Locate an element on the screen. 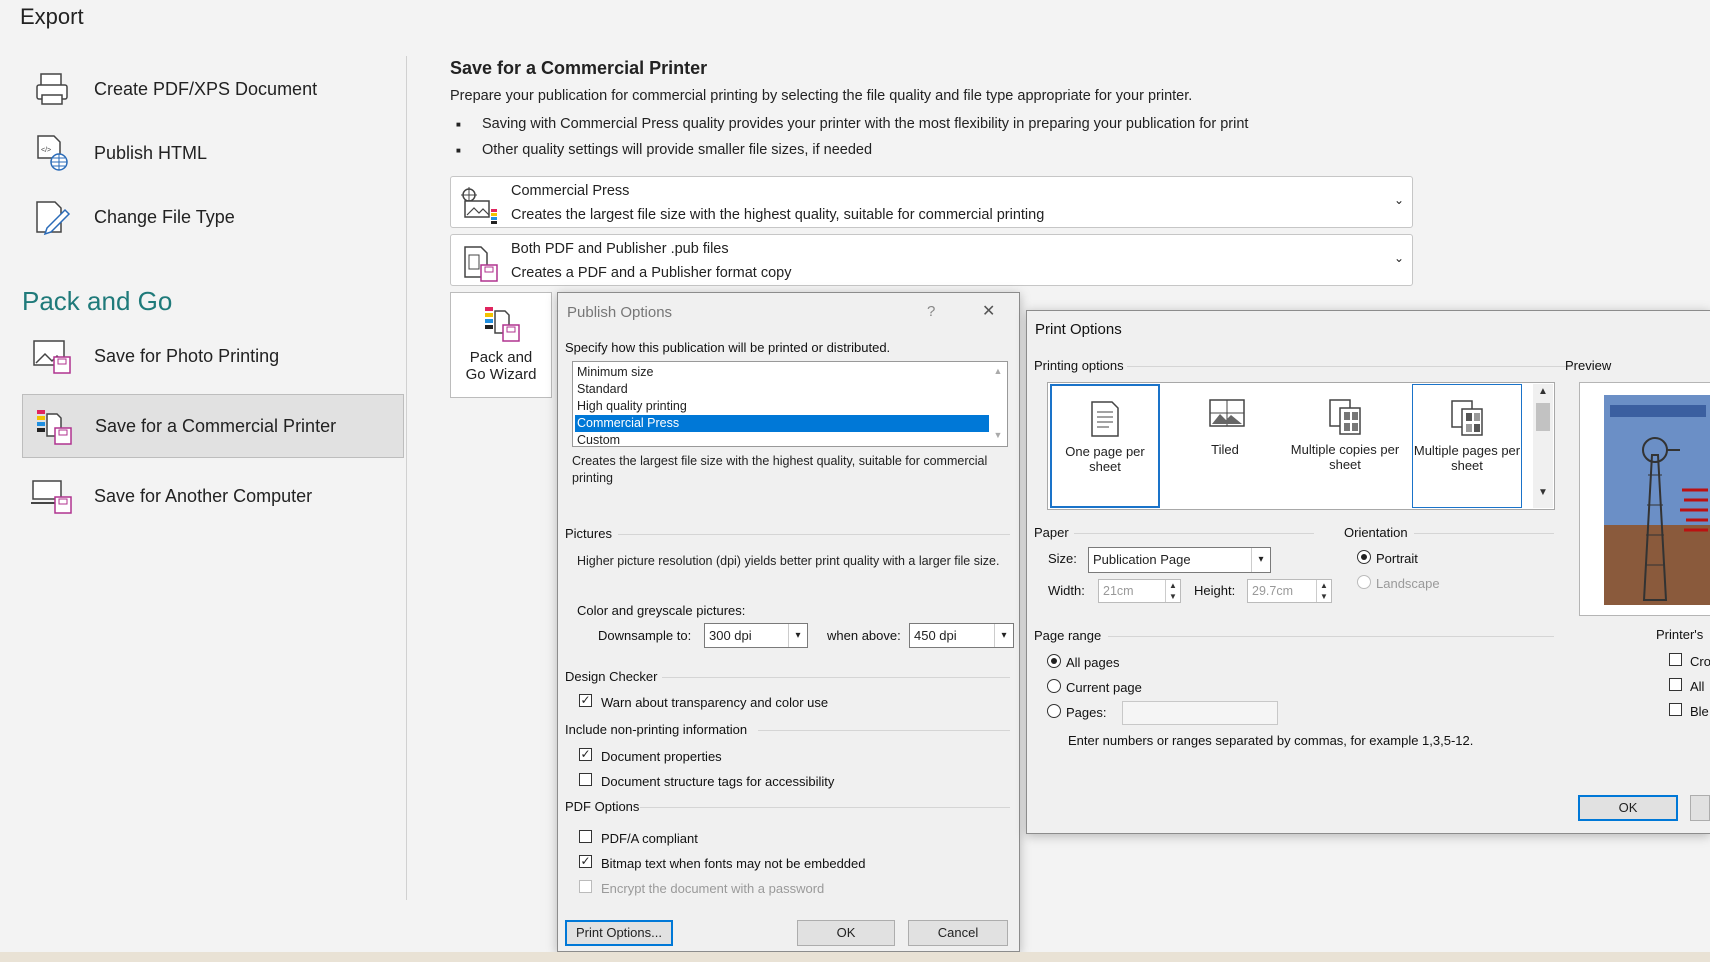 The image size is (1710, 962). chevron-down-icon: ⌄ is located at coordinates (1398, 200).